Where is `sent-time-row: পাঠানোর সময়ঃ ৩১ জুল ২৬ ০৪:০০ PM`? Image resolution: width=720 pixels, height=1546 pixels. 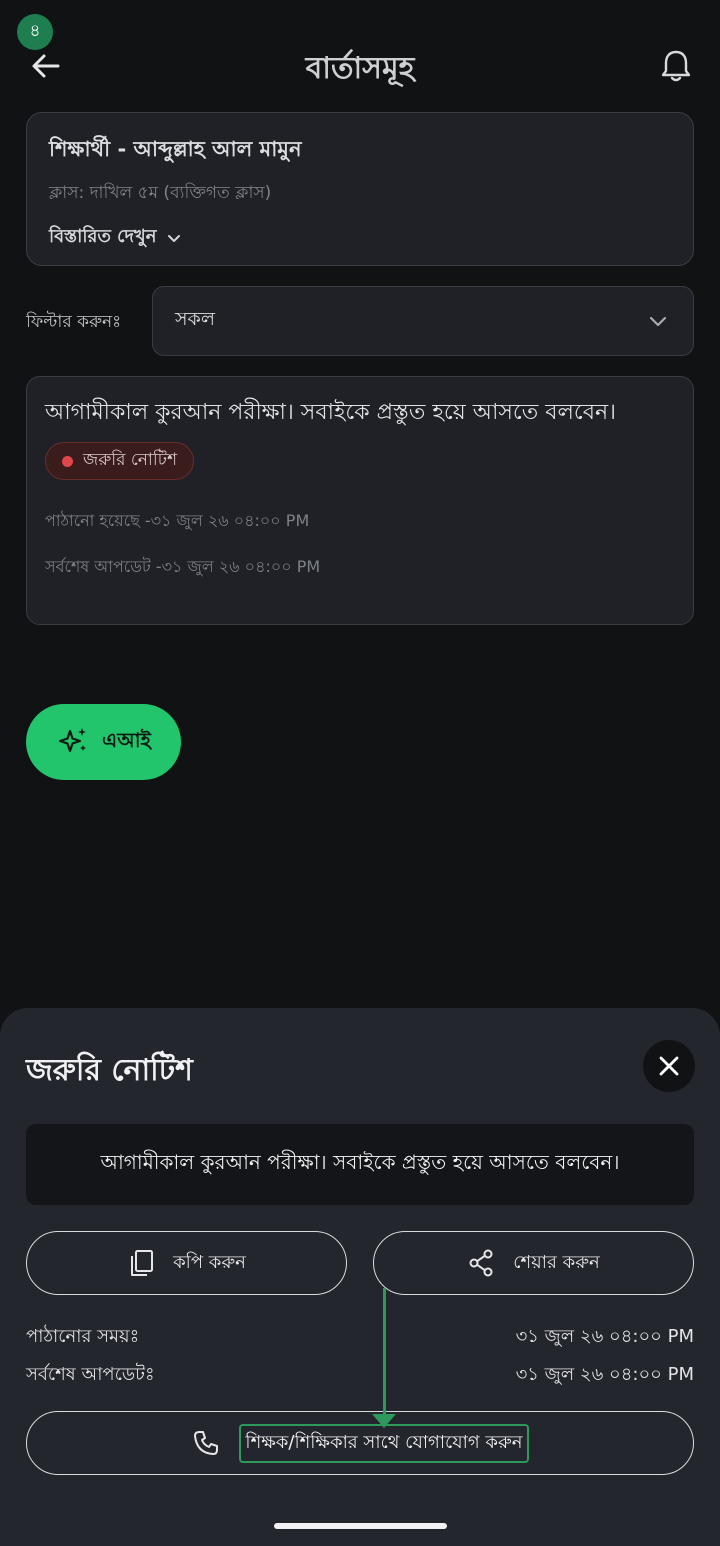
sent-time-row: পাঠানোর সময়ঃ ৩১ জুল ২৬ ০৪:০০ PM is located at coordinates (360, 1337).